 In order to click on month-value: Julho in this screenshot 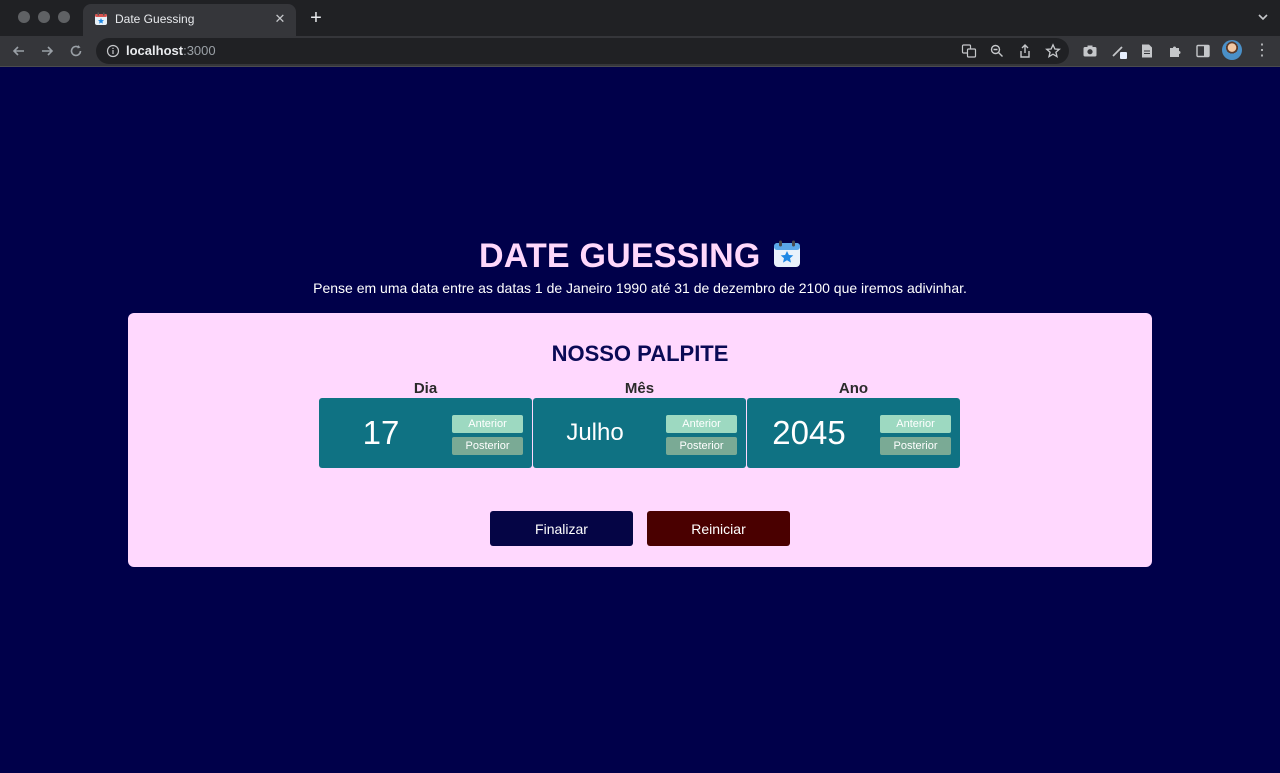, I will do `click(595, 432)`.